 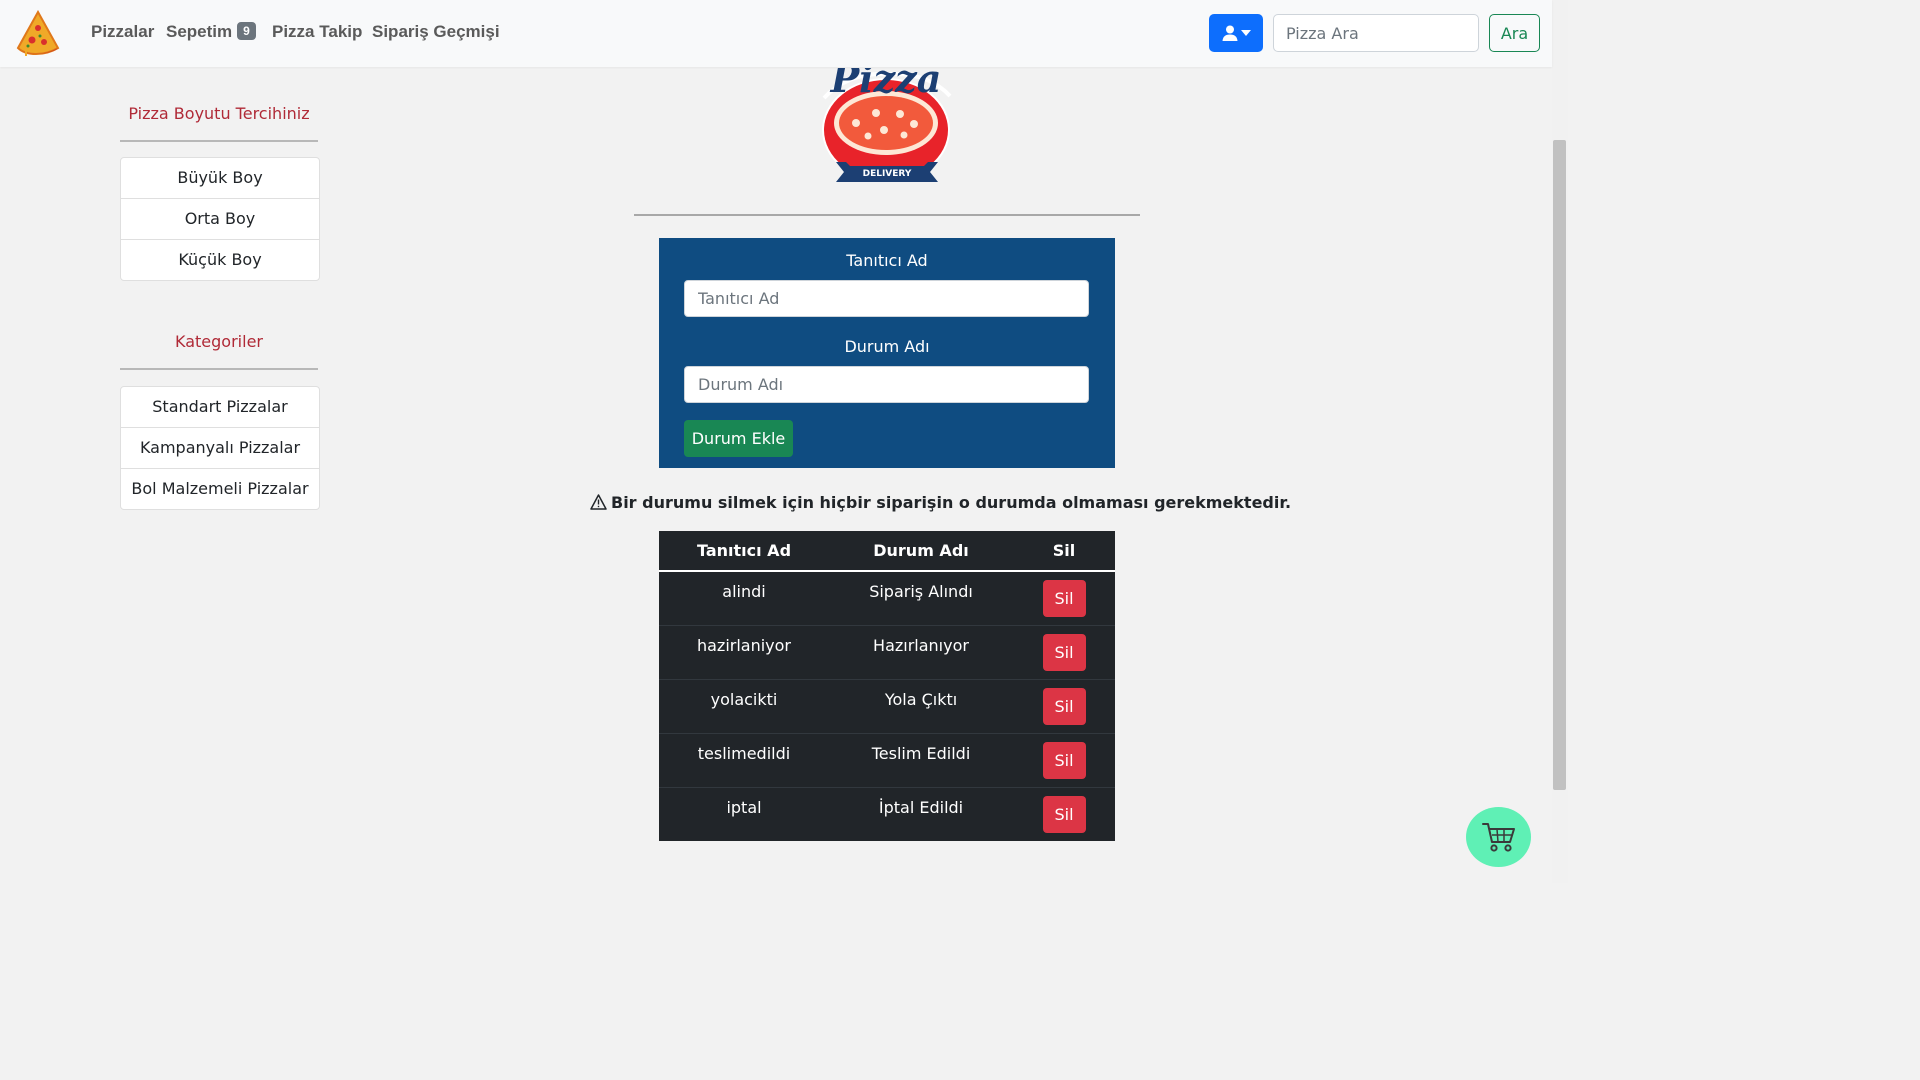 I want to click on table-row: yolacikti Yola Çıktı Sil, so click(x=887, y=705).